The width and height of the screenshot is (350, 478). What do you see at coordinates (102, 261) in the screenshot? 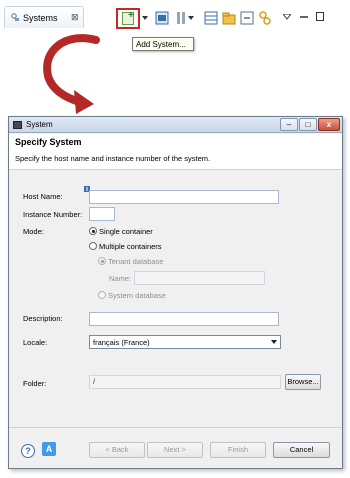
I see `tenant-database-radio` at bounding box center [102, 261].